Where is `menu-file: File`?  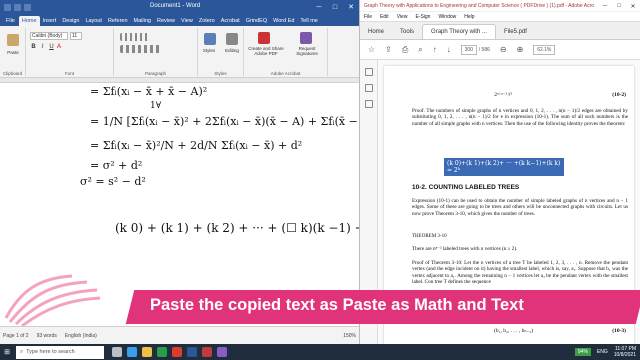 menu-file: File is located at coordinates (368, 17).